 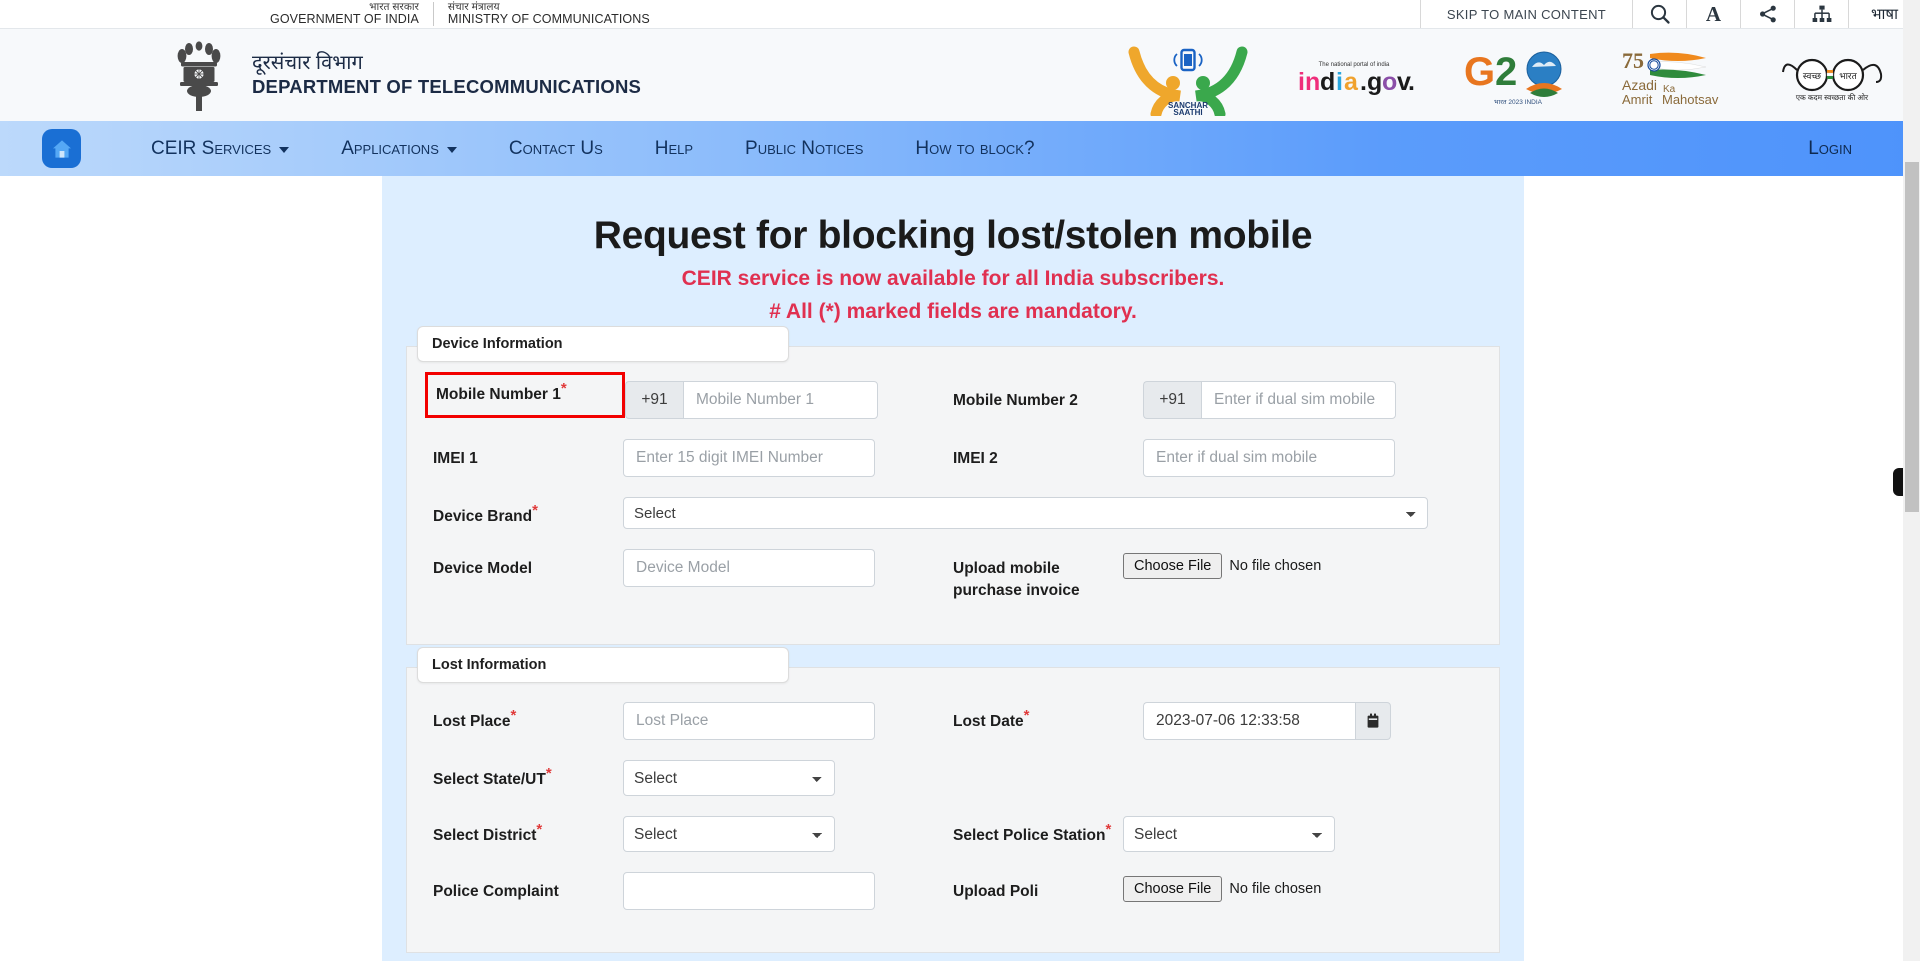 I want to click on lost-date-group, so click(x=1267, y=721).